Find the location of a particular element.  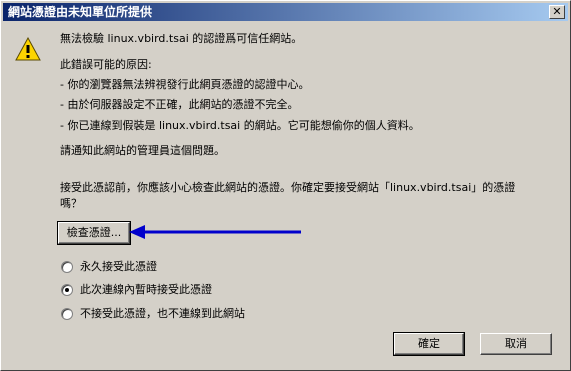

cancel-button: 取消 is located at coordinates (516, 344).